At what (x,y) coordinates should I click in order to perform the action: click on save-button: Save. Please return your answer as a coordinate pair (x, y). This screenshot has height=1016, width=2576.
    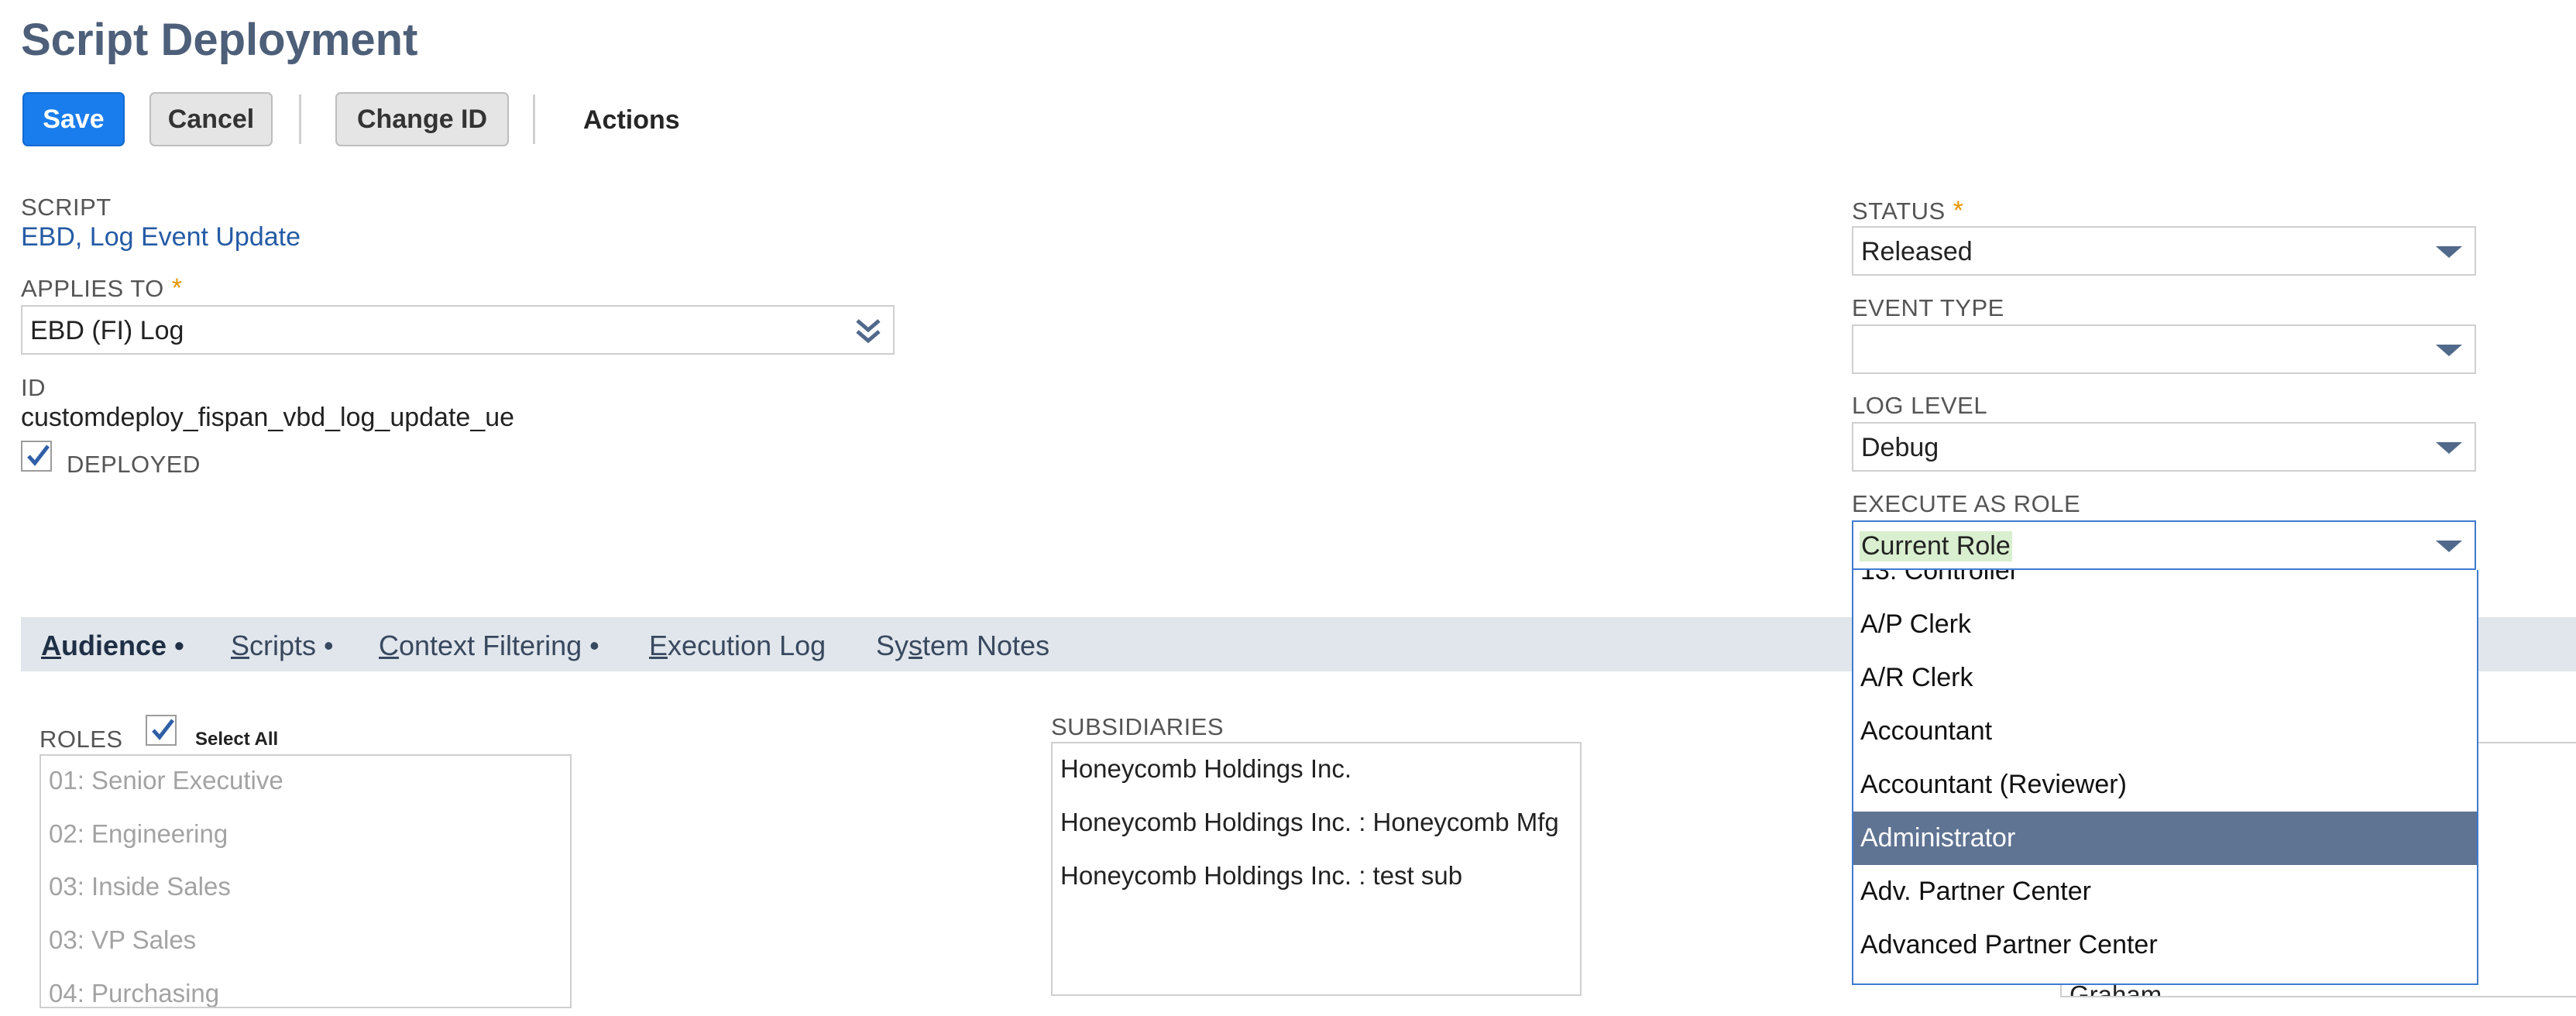
    Looking at the image, I should click on (73, 119).